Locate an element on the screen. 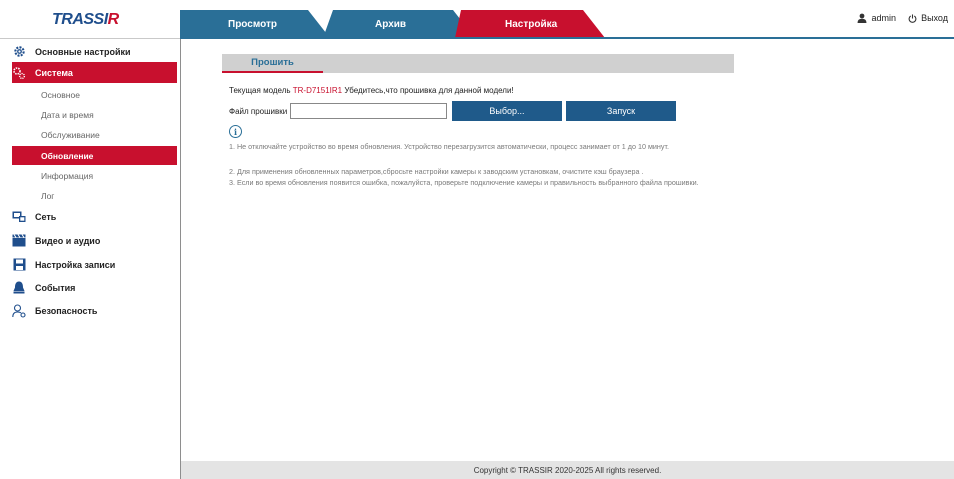  sidebar-item-label: Сеть is located at coordinates (46, 216).